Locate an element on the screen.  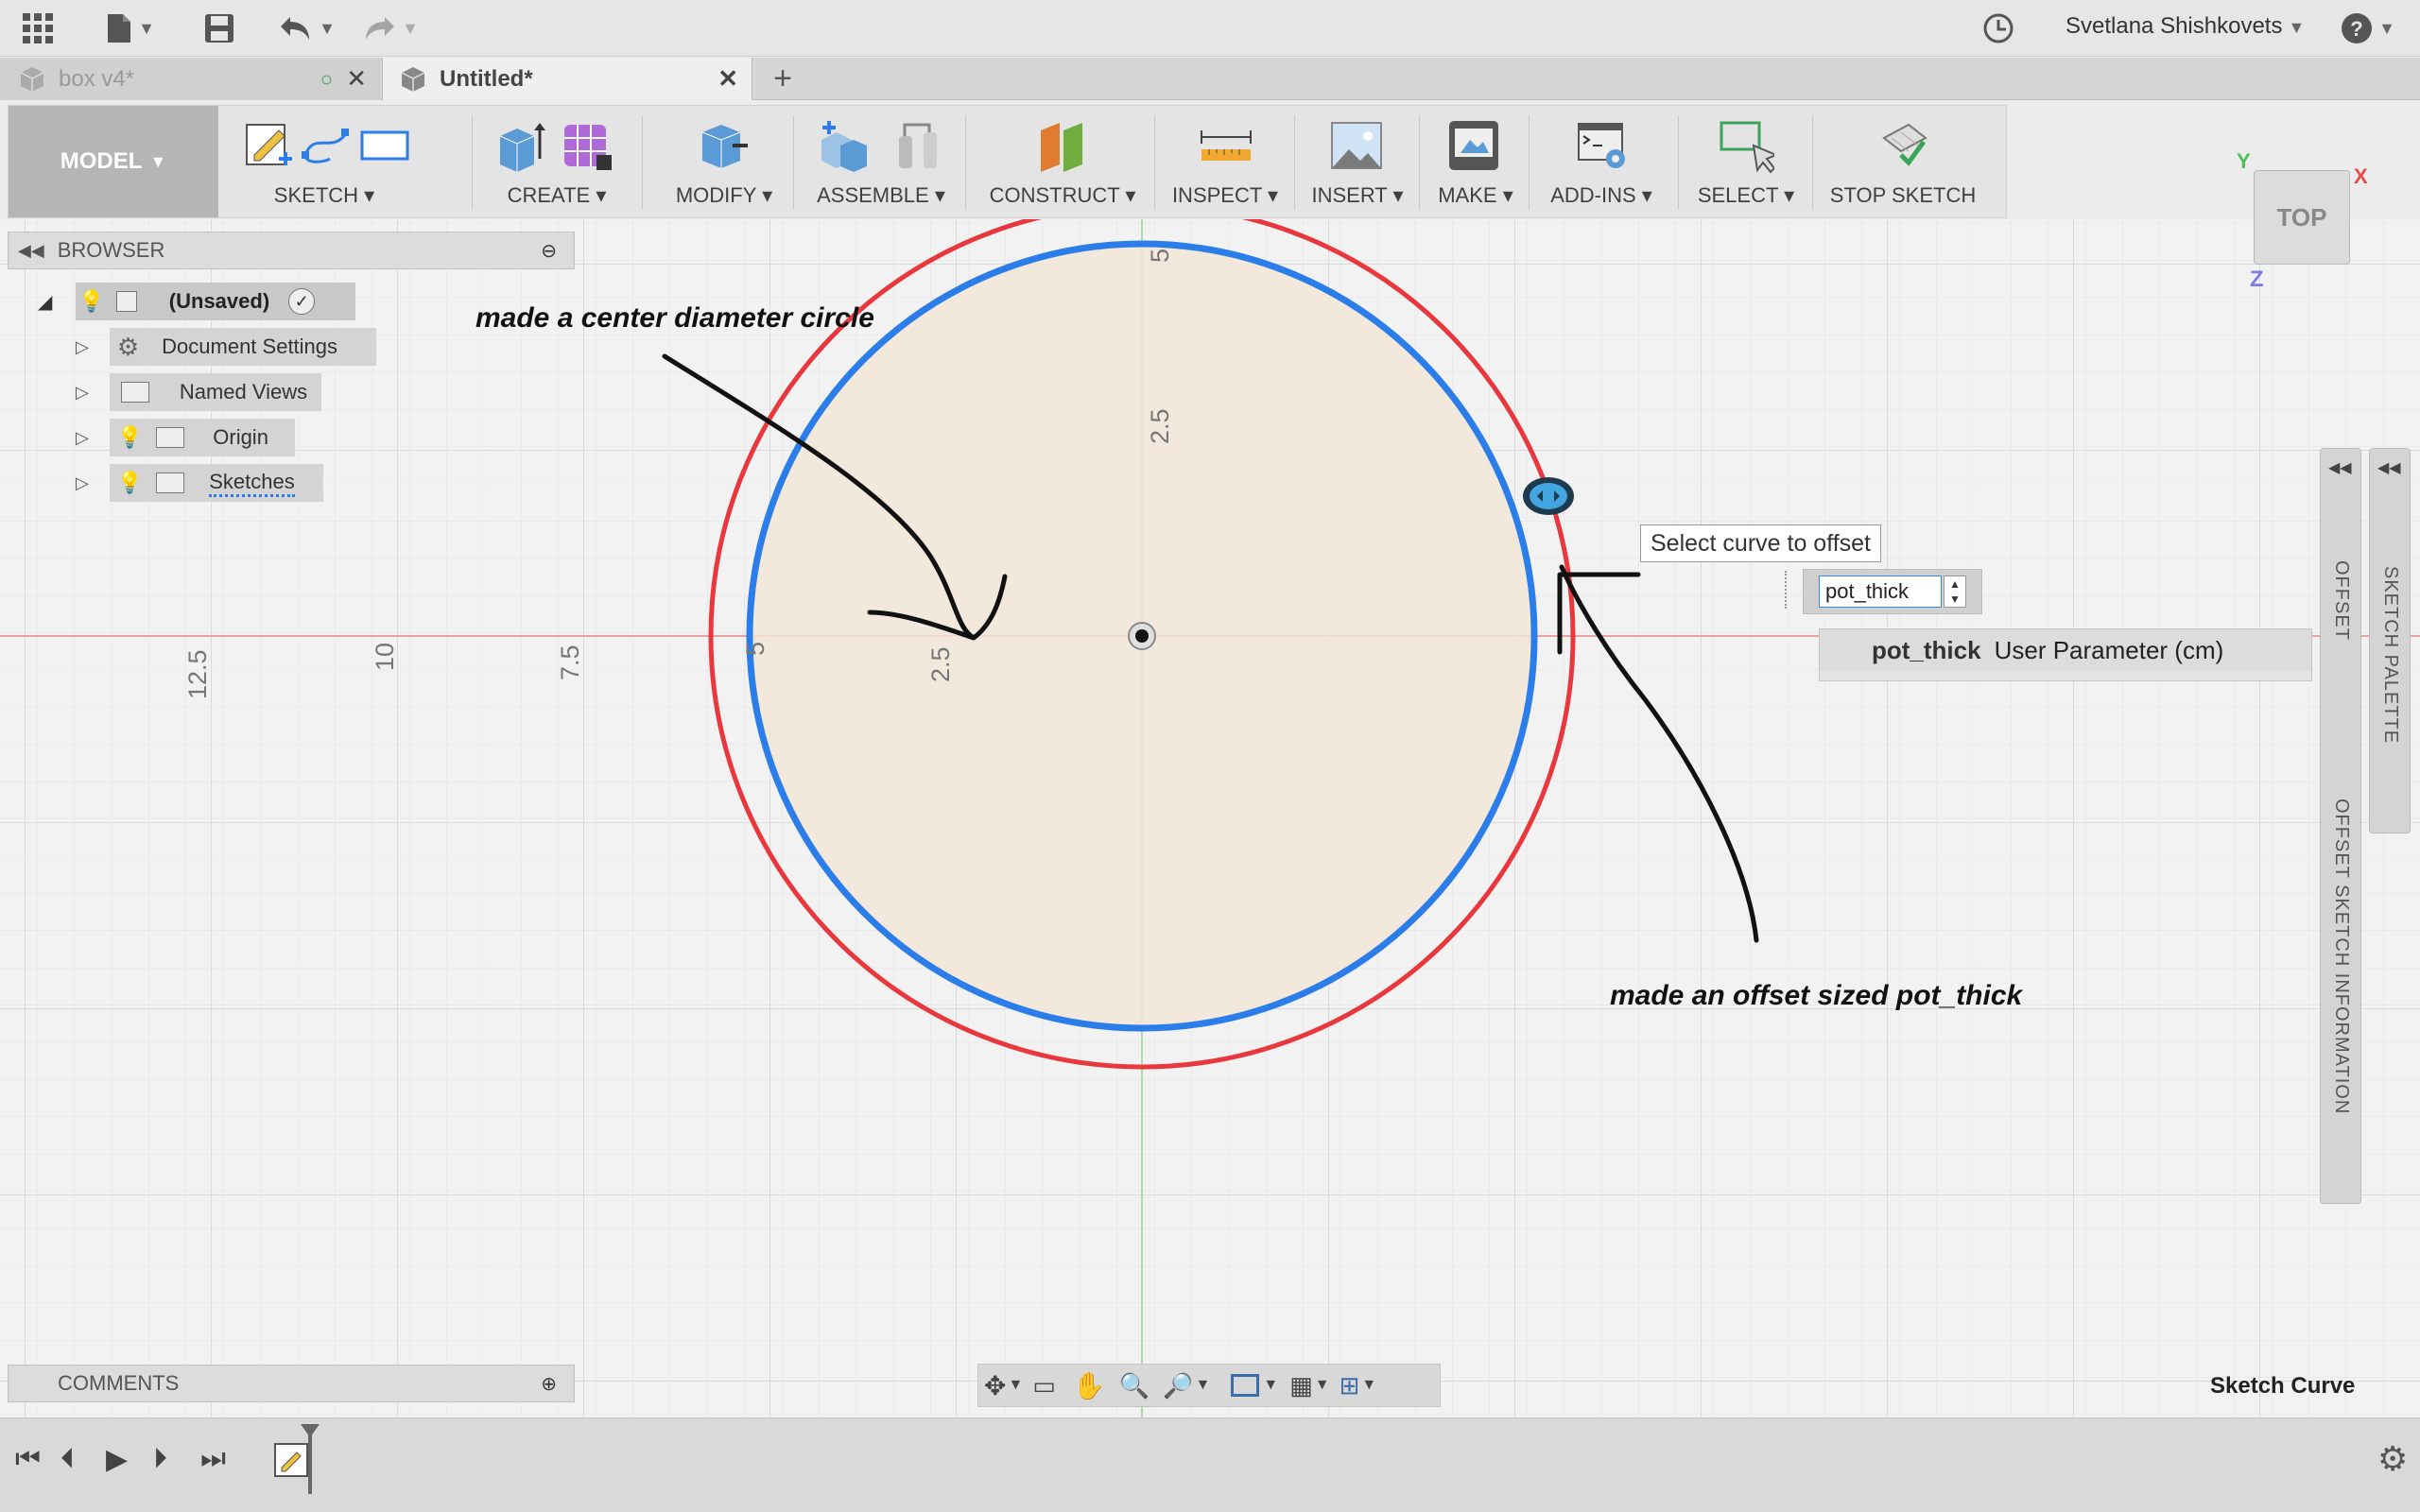
component-icon is located at coordinates (126, 301).